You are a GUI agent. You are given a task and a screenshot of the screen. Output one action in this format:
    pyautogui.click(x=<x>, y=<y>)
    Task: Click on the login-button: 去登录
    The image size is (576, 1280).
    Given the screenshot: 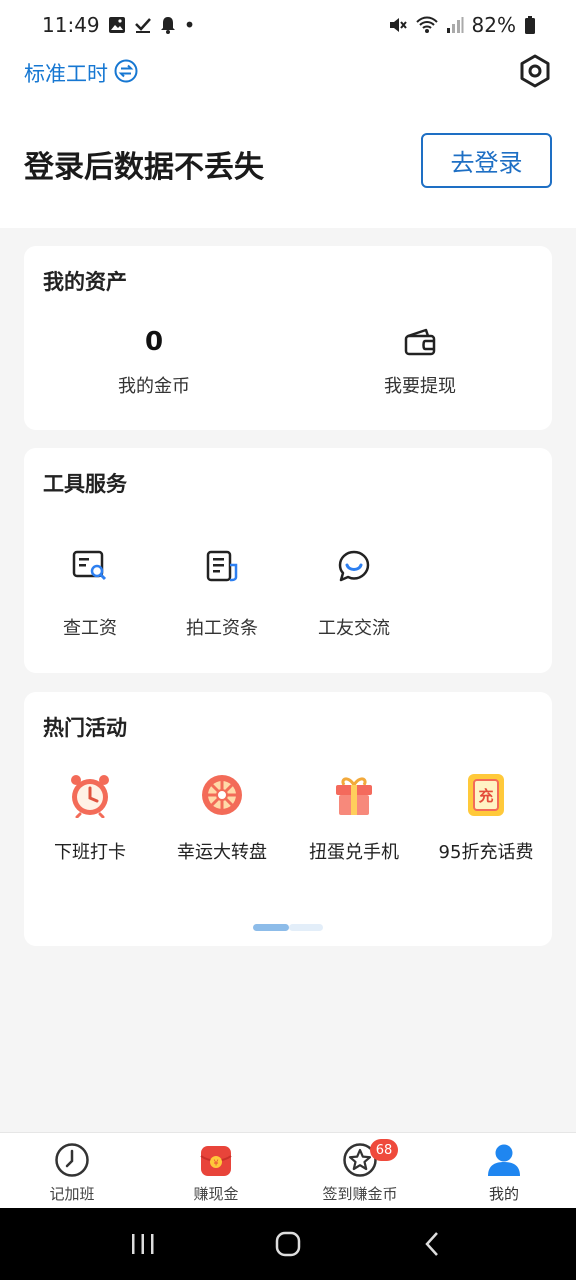 What is the action you would take?
    pyautogui.click(x=486, y=160)
    